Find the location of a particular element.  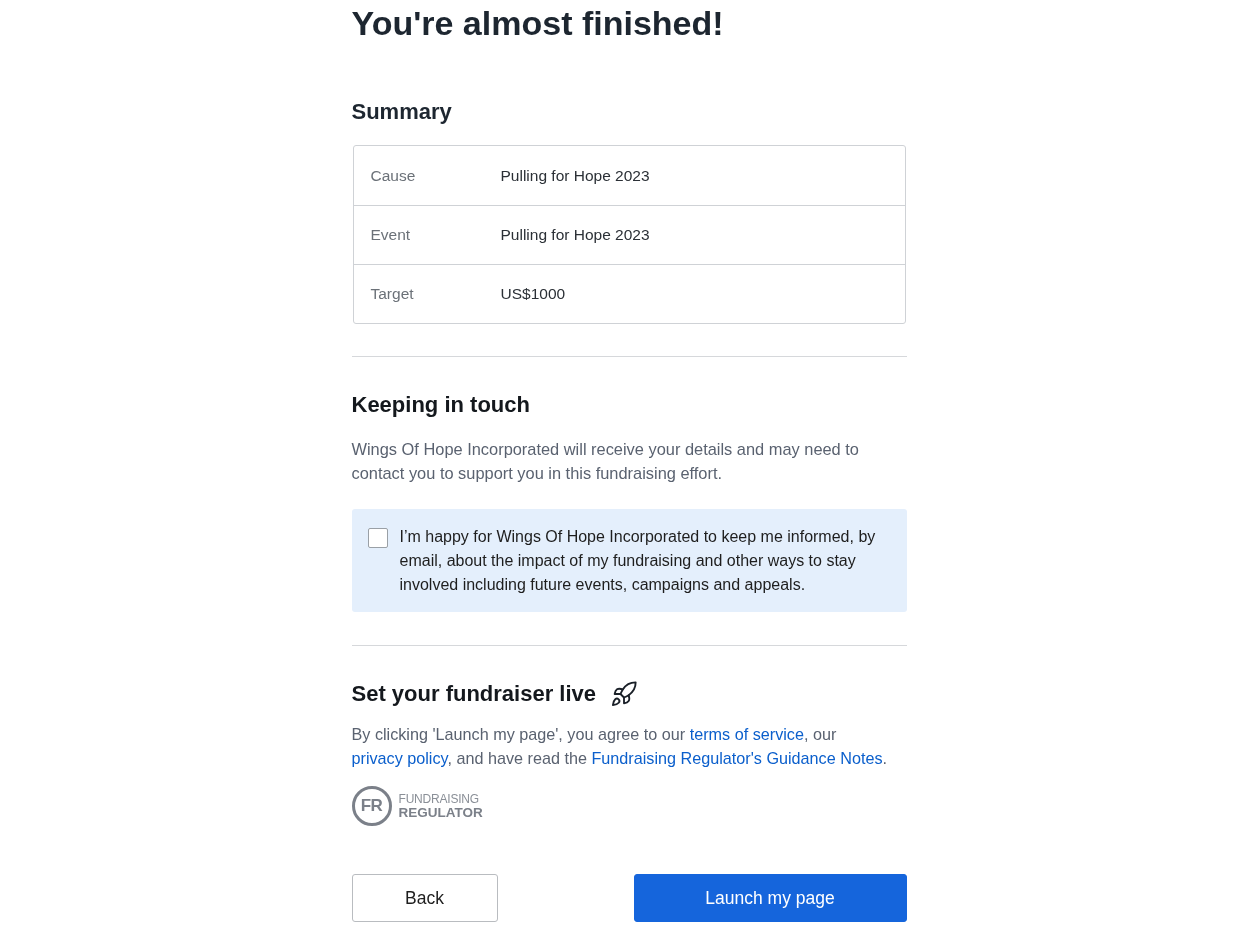

row-value: US$1000 is located at coordinates (533, 294).